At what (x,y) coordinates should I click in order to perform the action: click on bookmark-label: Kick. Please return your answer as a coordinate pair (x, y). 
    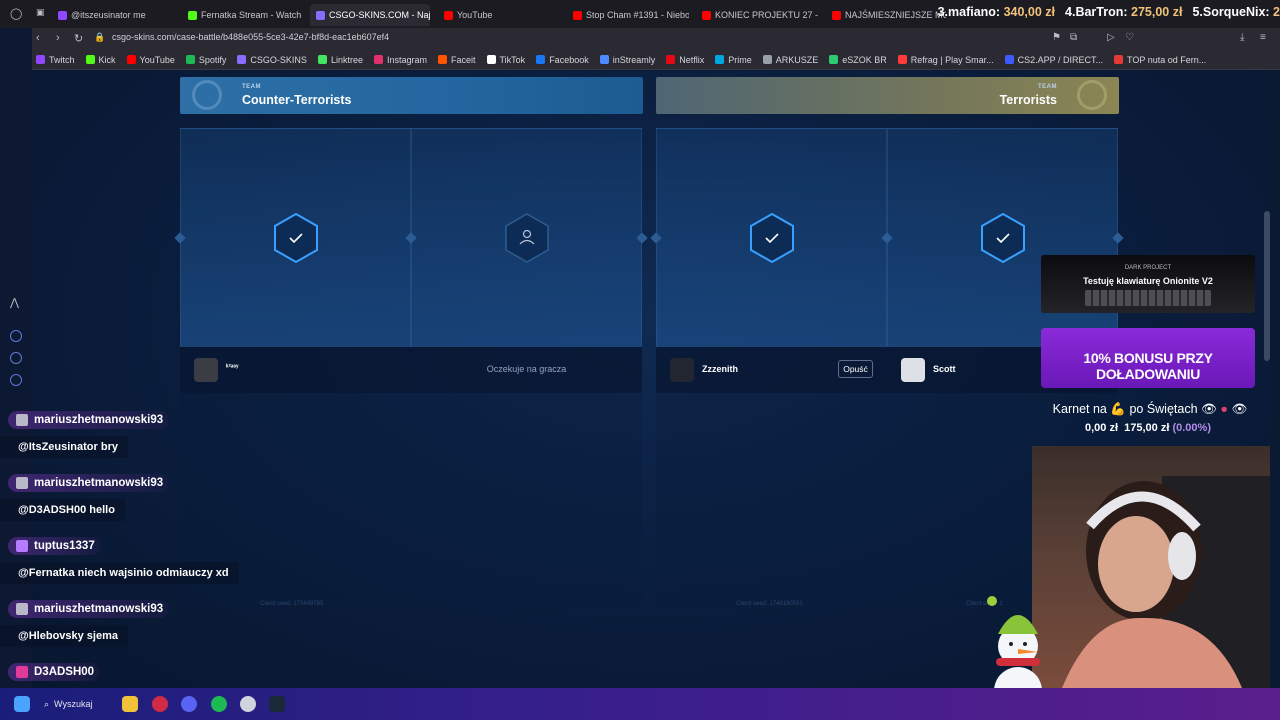
    Looking at the image, I should click on (107, 59).